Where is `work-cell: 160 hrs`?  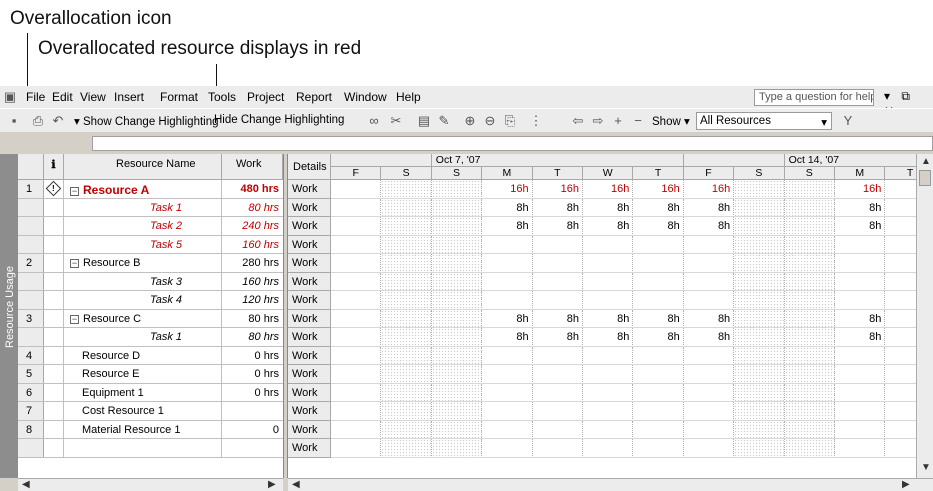 work-cell: 160 hrs is located at coordinates (252, 282).